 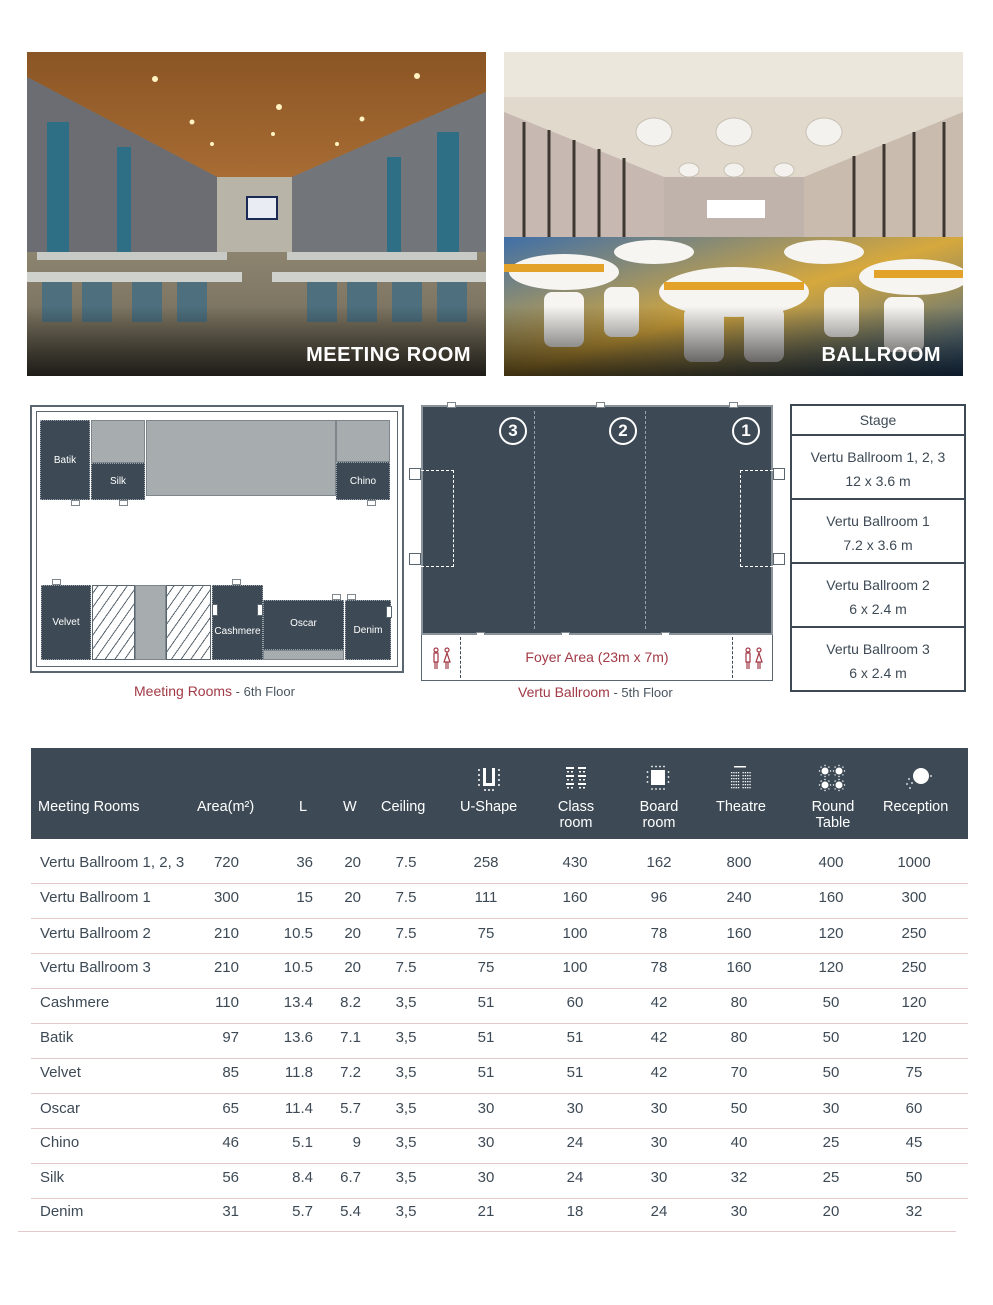 I want to click on room-name-cell: Batik, so click(x=57, y=1037).